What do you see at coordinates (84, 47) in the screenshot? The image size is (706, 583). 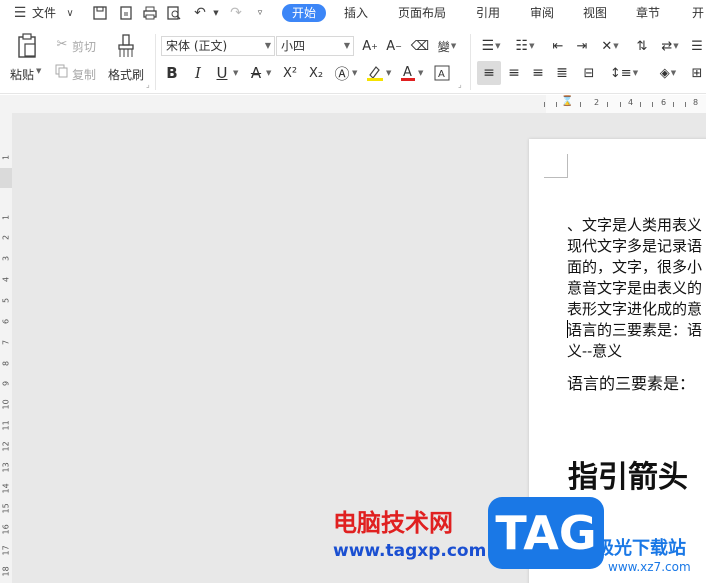 I see `cut-button: 剪切` at bounding box center [84, 47].